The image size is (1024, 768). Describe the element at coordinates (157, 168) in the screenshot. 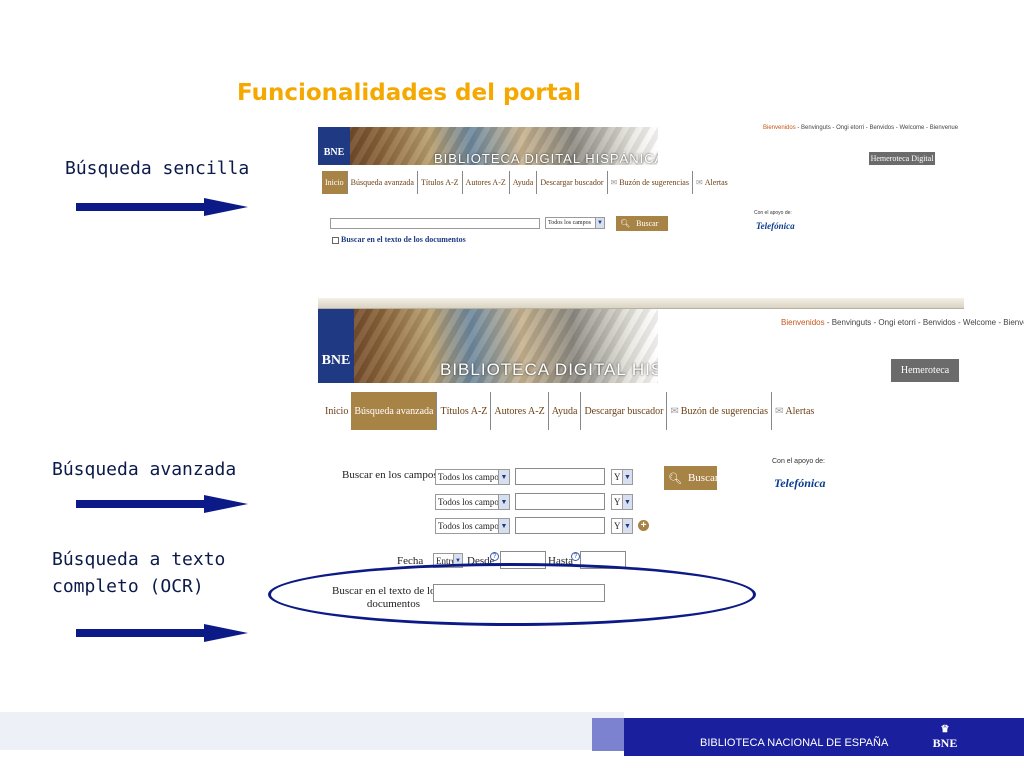

I see `label-simple-search: Búsqueda sencilla` at that location.